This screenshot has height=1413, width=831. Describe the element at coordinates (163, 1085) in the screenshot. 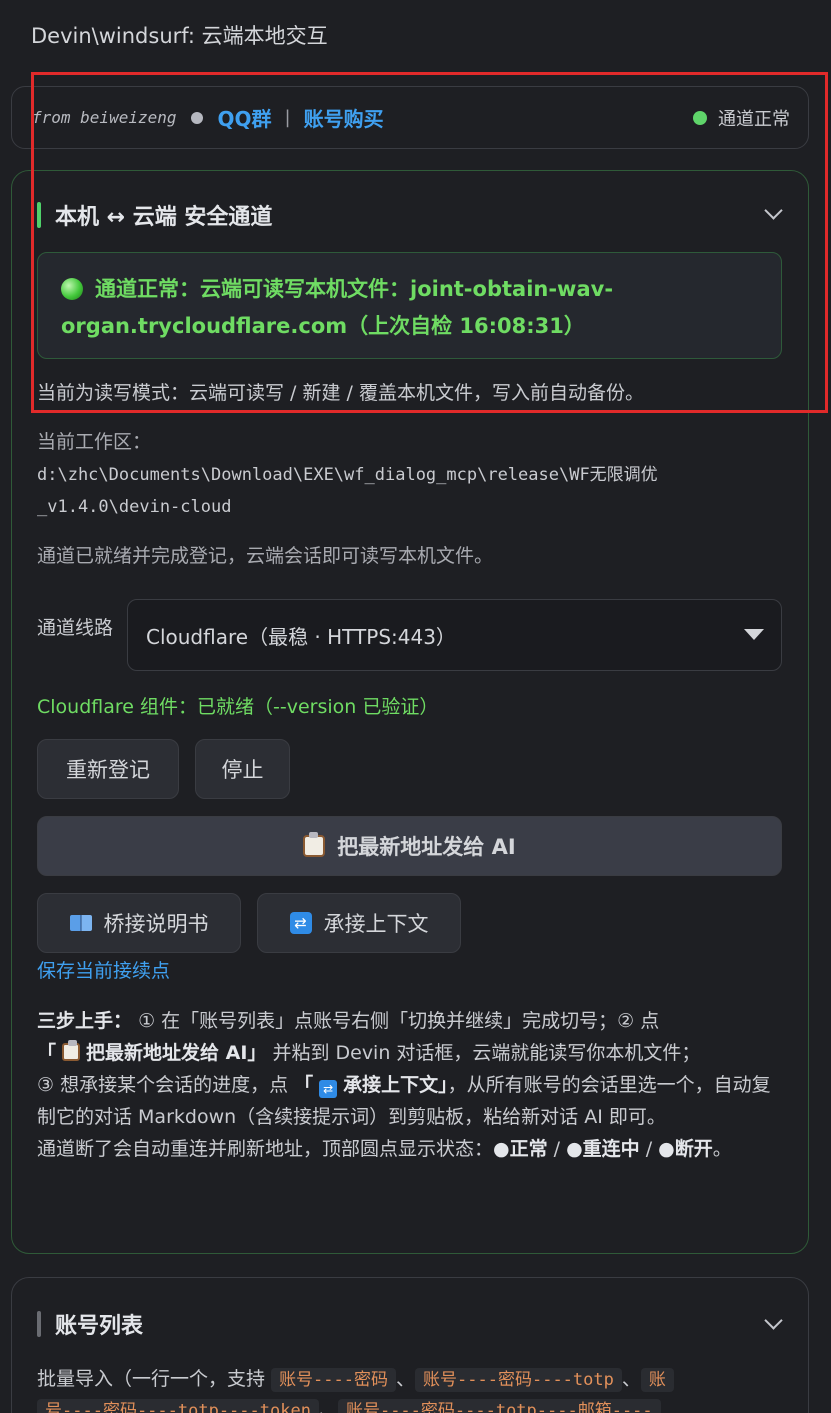

I see `help-step-3-text: ③ 想承接某个会话的进度，点` at that location.